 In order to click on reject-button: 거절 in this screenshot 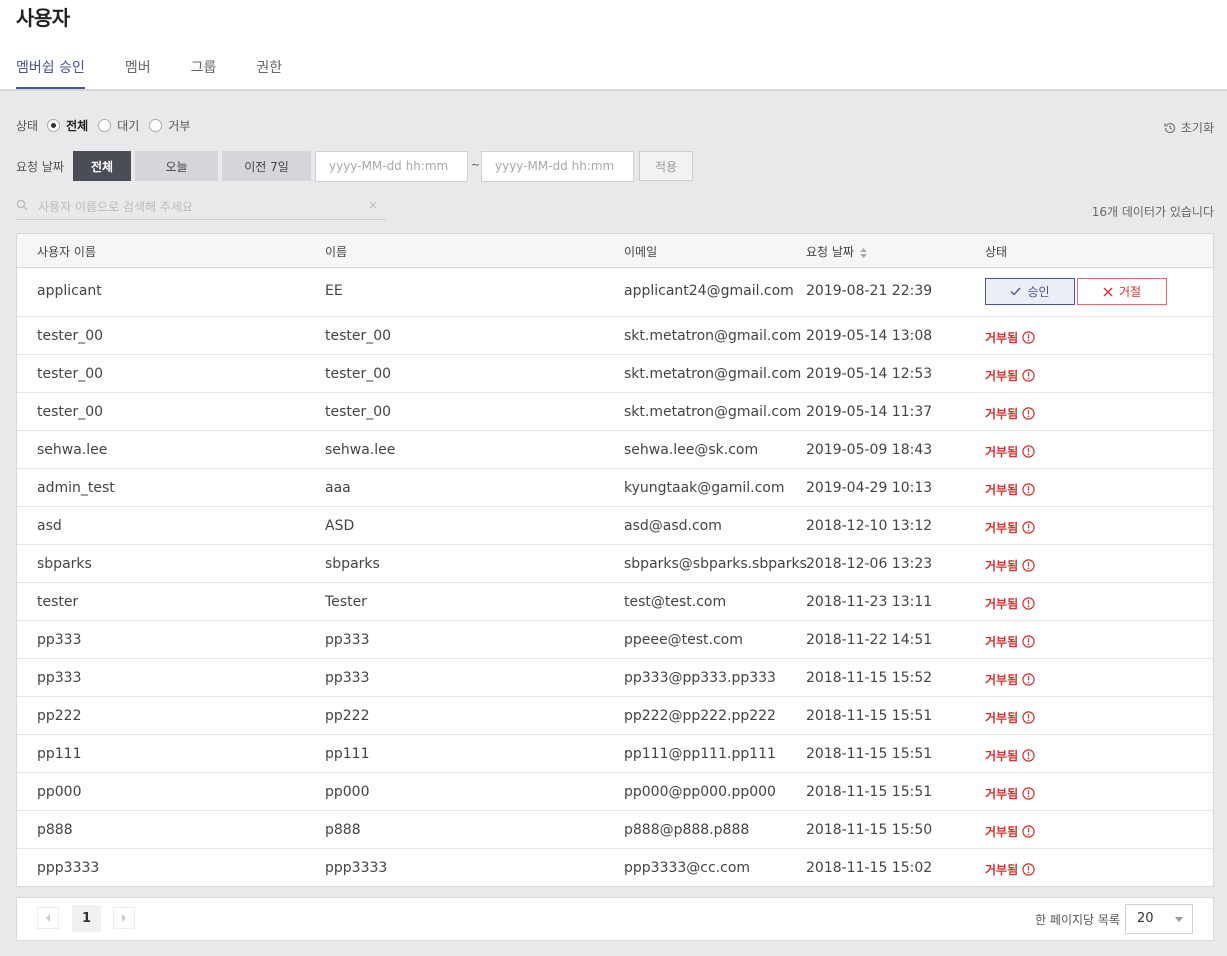, I will do `click(1122, 291)`.